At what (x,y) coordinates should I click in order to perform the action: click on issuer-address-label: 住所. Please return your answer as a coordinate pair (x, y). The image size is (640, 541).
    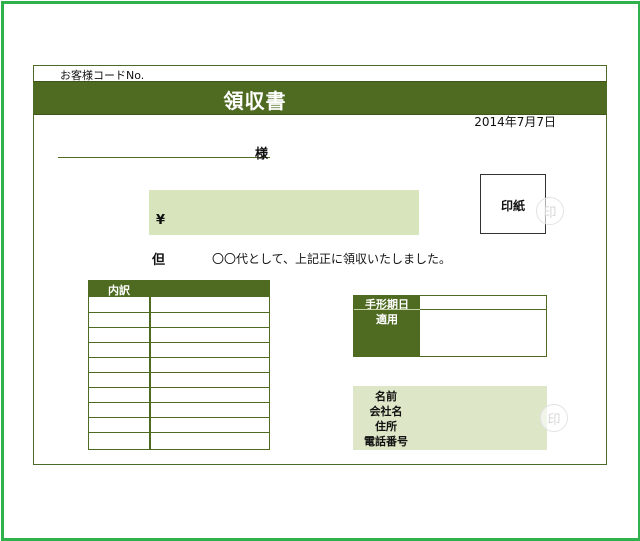
    Looking at the image, I should click on (386, 426).